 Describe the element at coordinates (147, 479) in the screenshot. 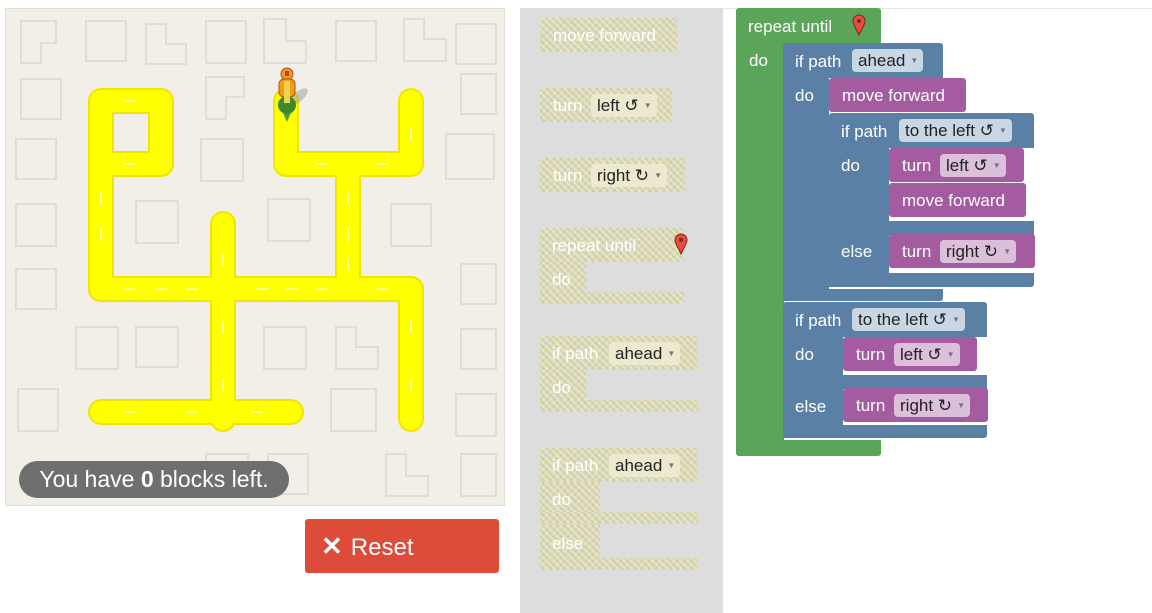

I see `blocks-left-count: 0` at that location.